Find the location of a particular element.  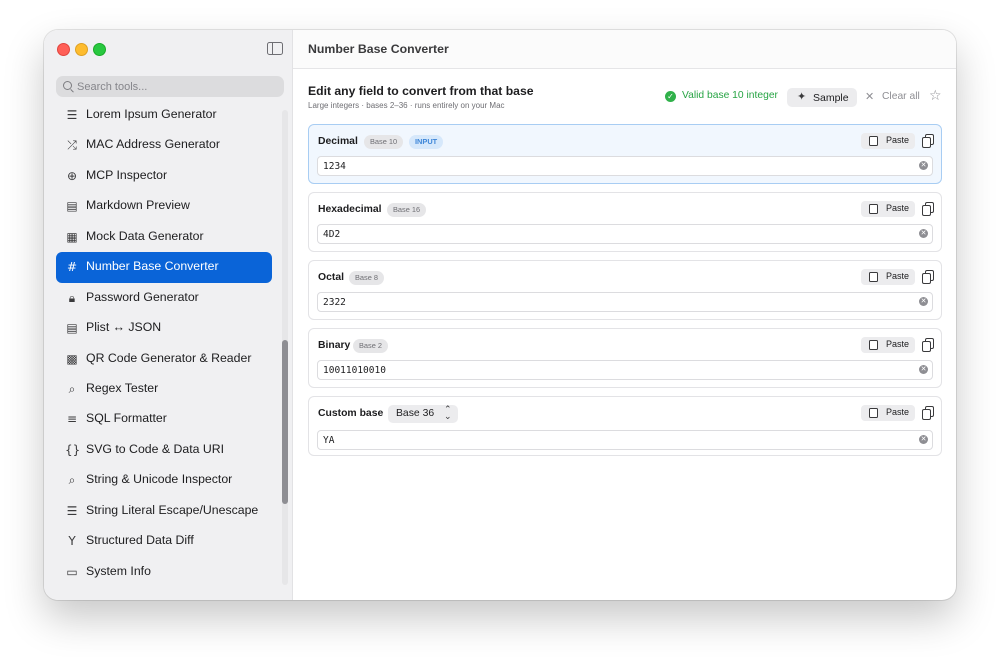

star-icon: ☆ is located at coordinates (935, 96).